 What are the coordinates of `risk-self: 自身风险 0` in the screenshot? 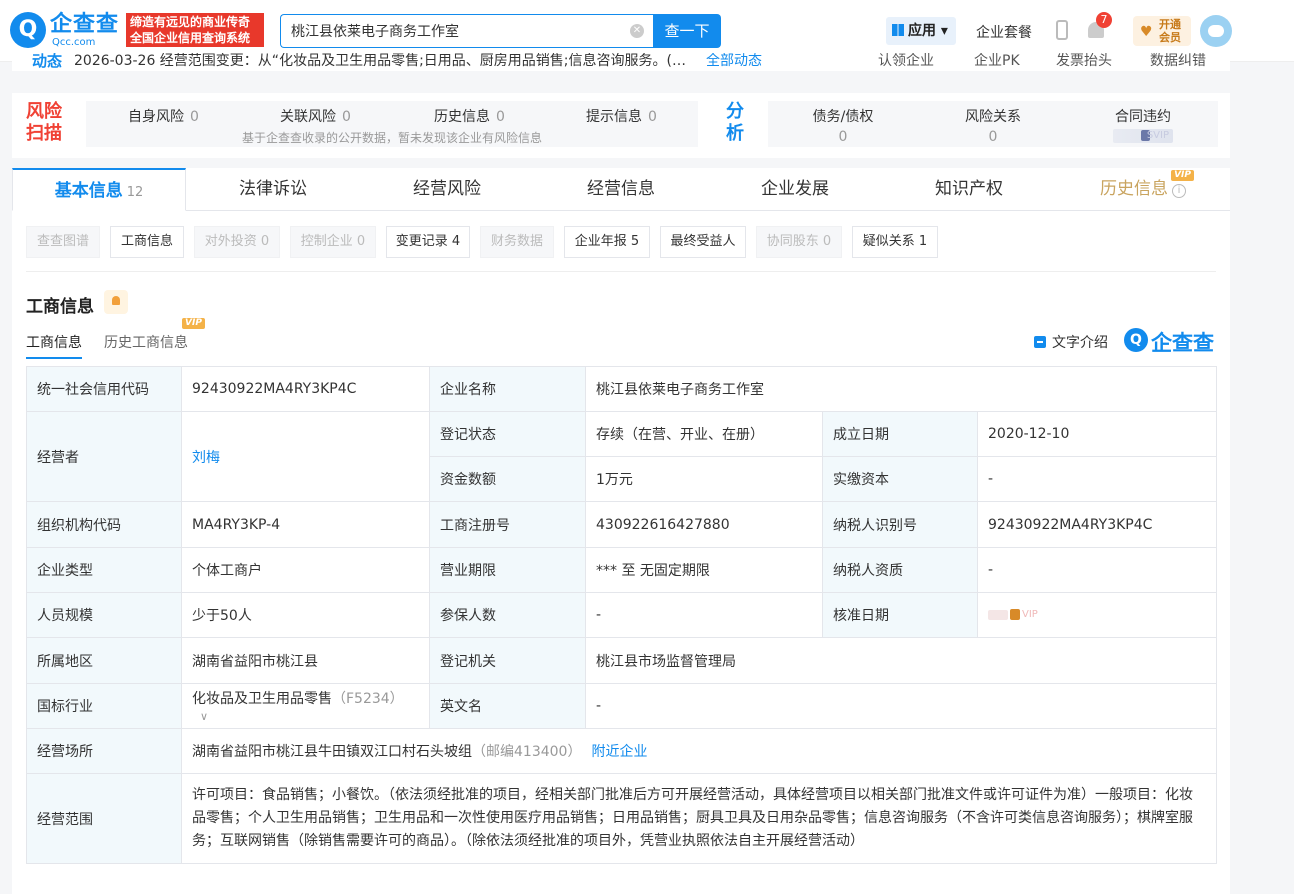 It's located at (163, 116).